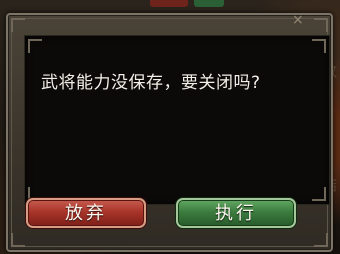  What do you see at coordinates (169, 3) in the screenshot?
I see `background-tab-red` at bounding box center [169, 3].